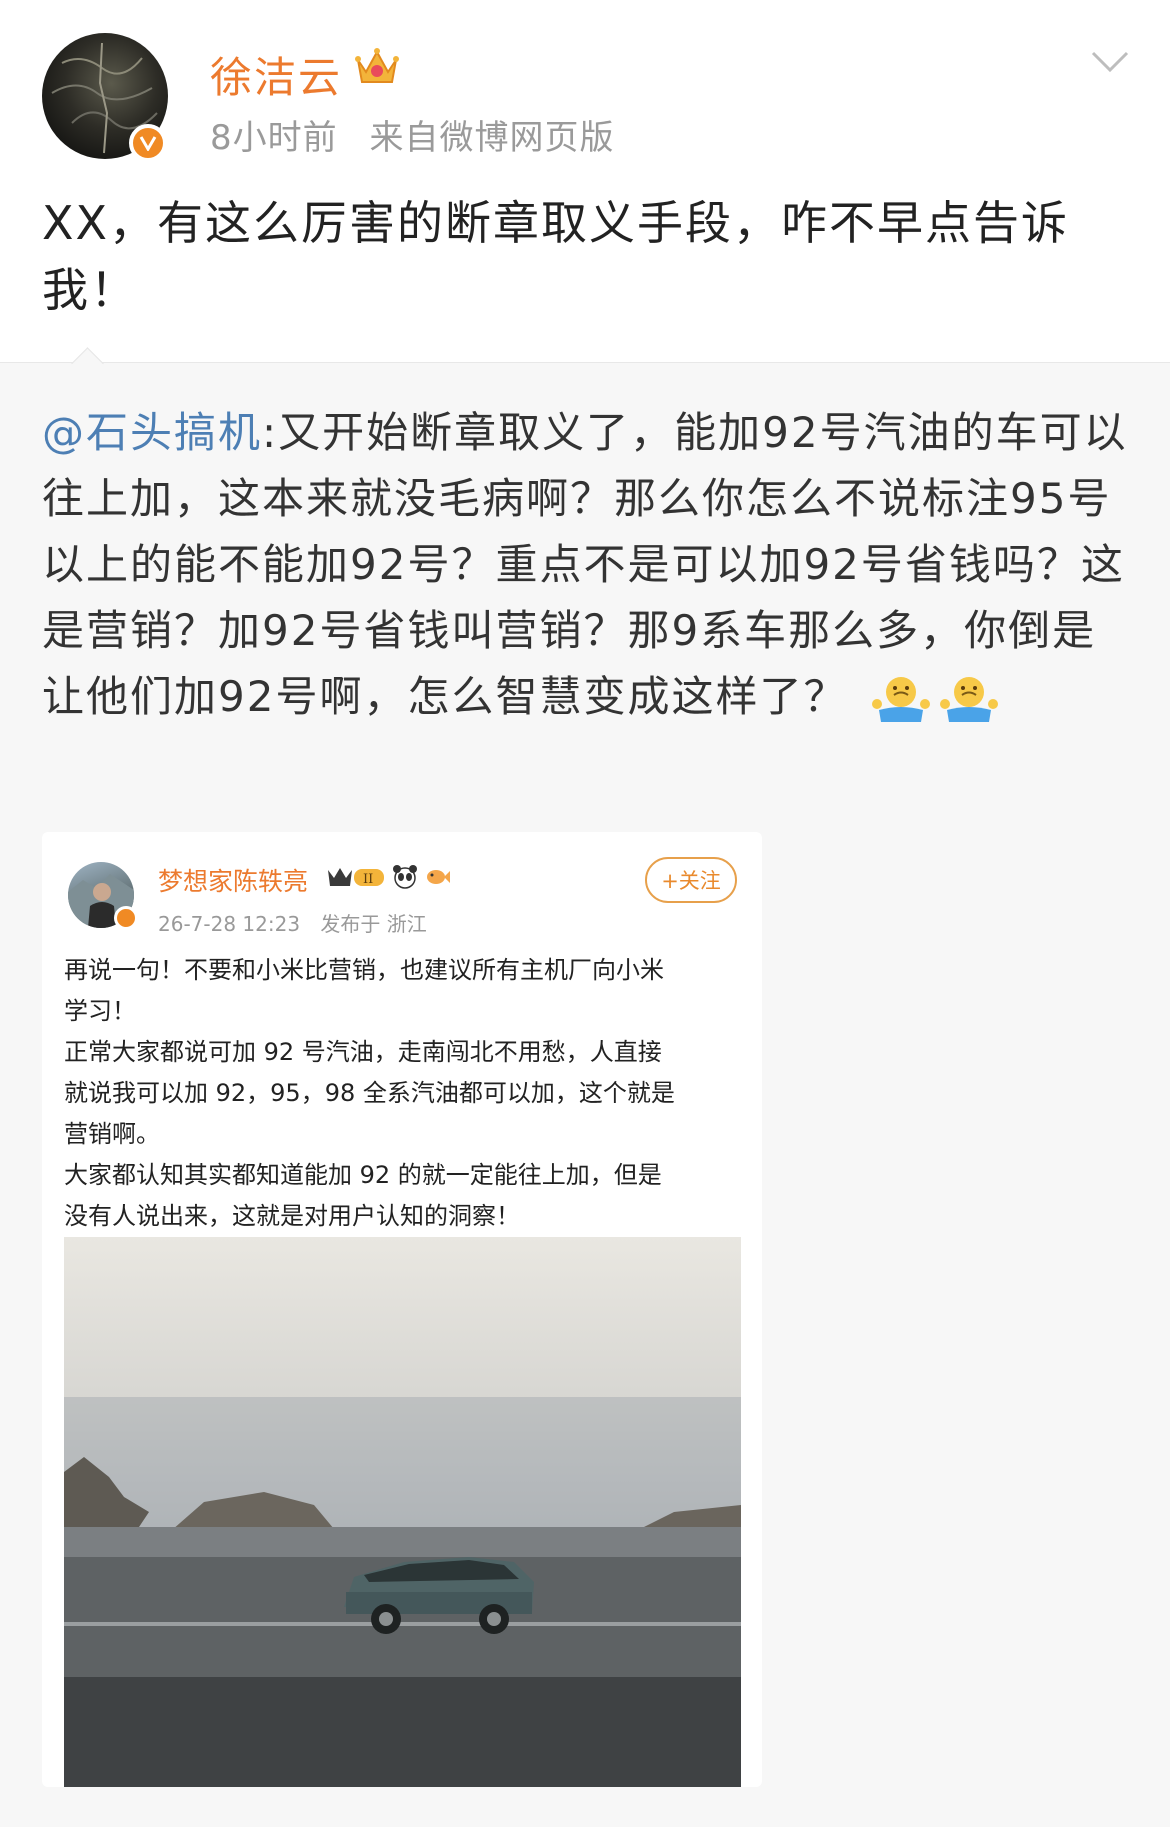 Image resolution: width=1170 pixels, height=1827 pixels. I want to click on crown-icon, so click(377, 67).